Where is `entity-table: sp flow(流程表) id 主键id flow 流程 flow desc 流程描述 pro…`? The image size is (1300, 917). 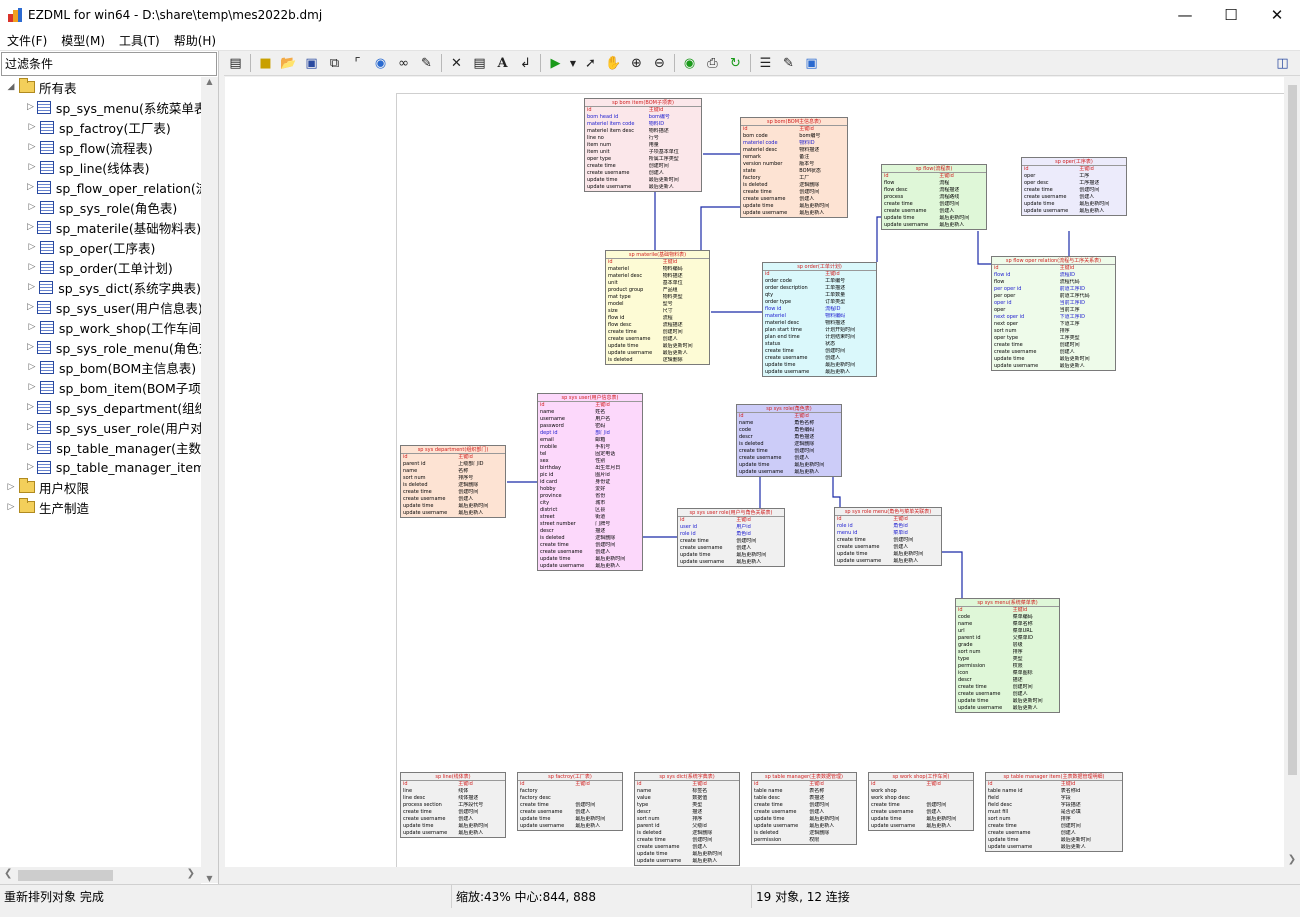
entity-table: sp flow(流程表) id 主键id flow 流程 flow desc 流程描述 pro… is located at coordinates (934, 197).